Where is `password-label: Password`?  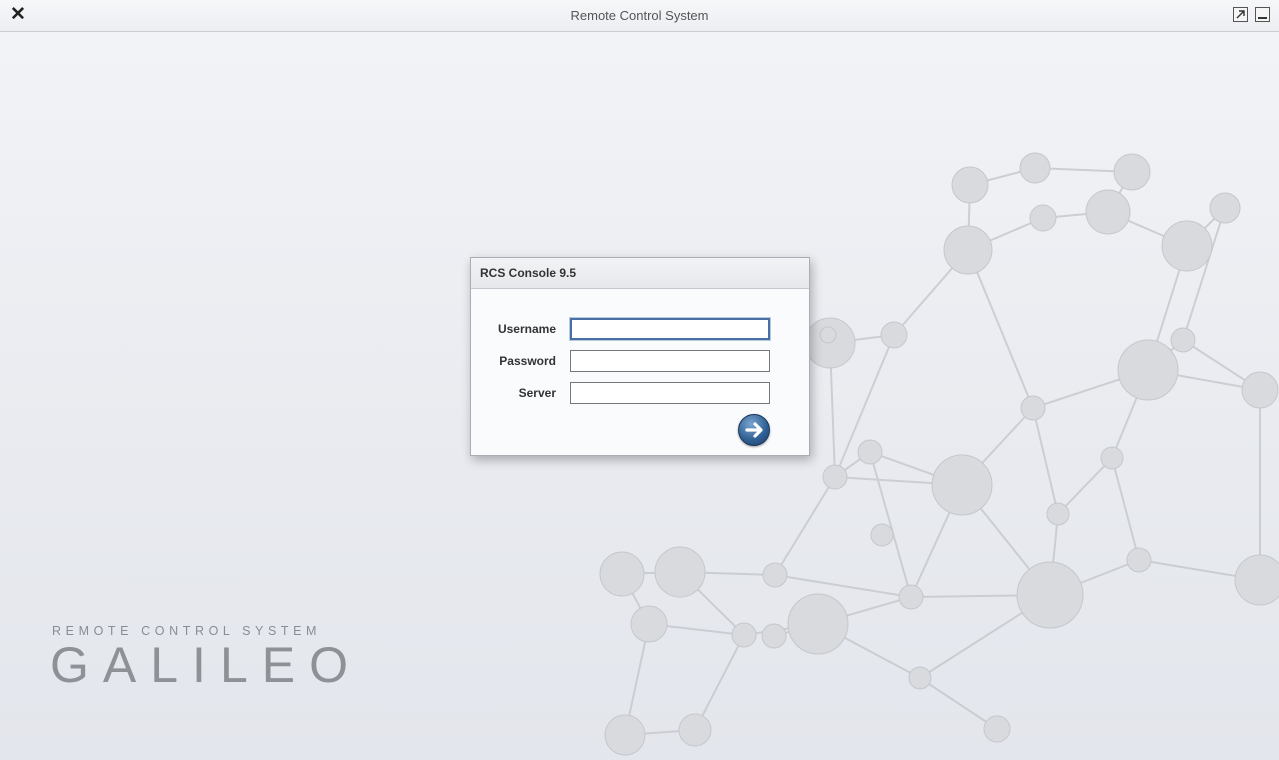
password-label: Password is located at coordinates (527, 361).